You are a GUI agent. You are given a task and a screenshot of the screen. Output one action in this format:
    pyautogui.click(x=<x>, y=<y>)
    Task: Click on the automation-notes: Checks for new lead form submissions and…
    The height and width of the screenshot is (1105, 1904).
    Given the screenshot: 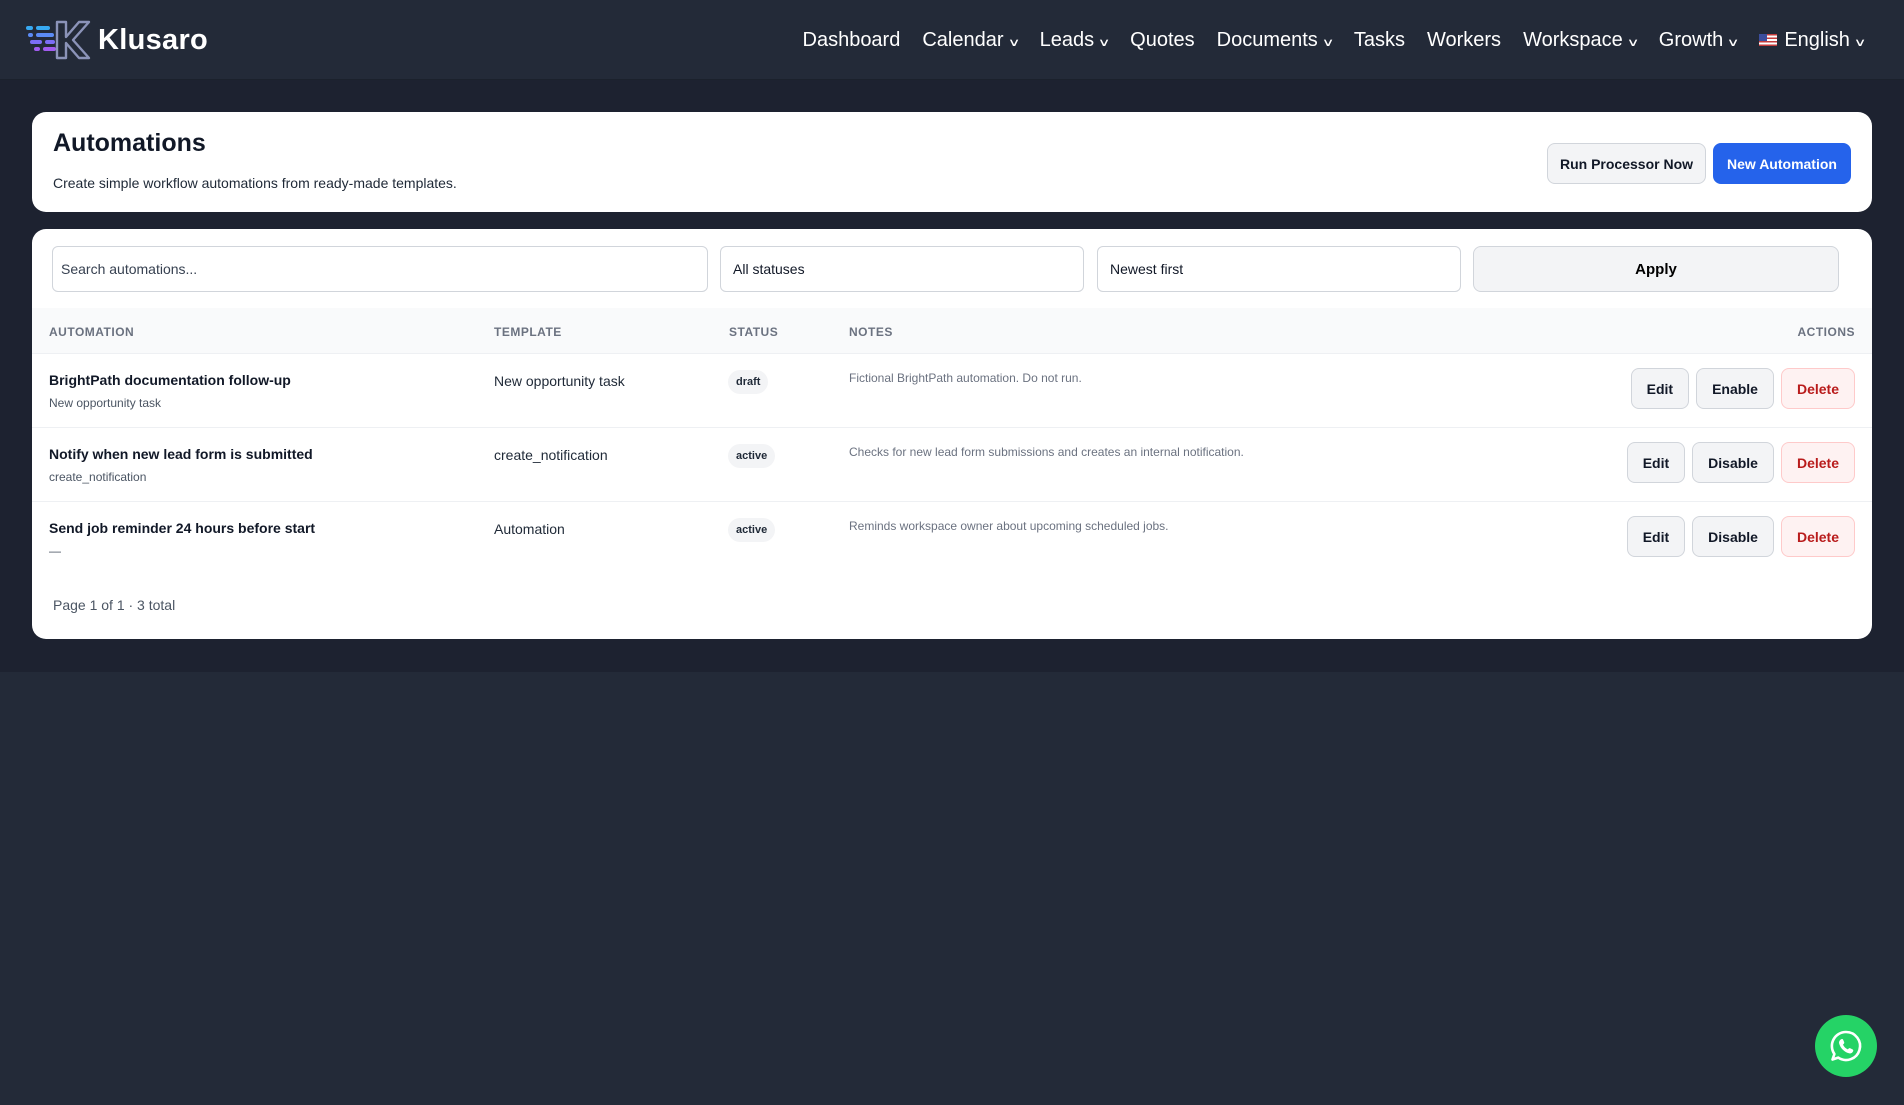 What is the action you would take?
    pyautogui.click(x=1046, y=452)
    